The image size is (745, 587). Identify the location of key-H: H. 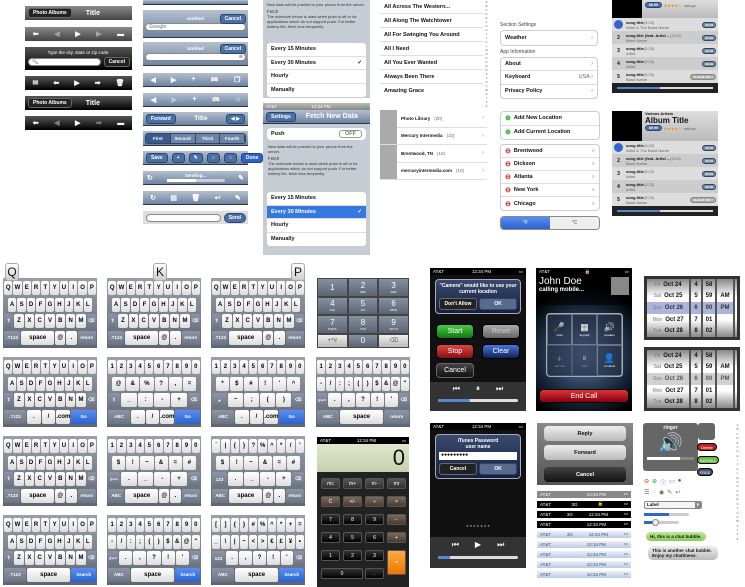
(59, 304).